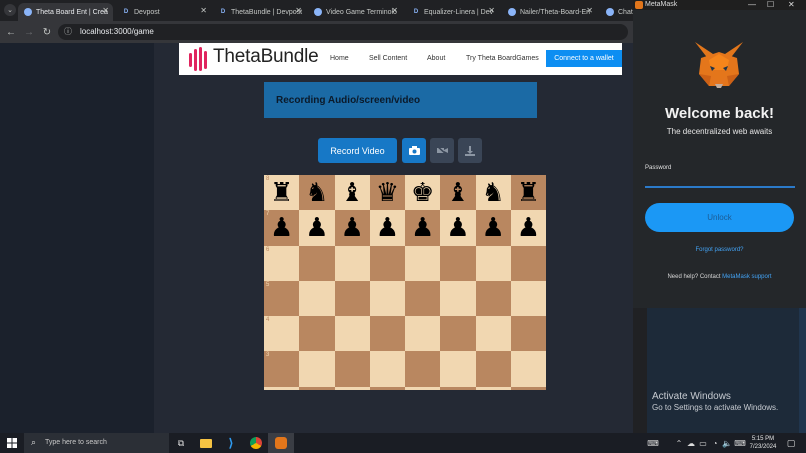  Describe the element at coordinates (616, 12) in the screenshot. I see `browser-tab: ChatG` at that location.